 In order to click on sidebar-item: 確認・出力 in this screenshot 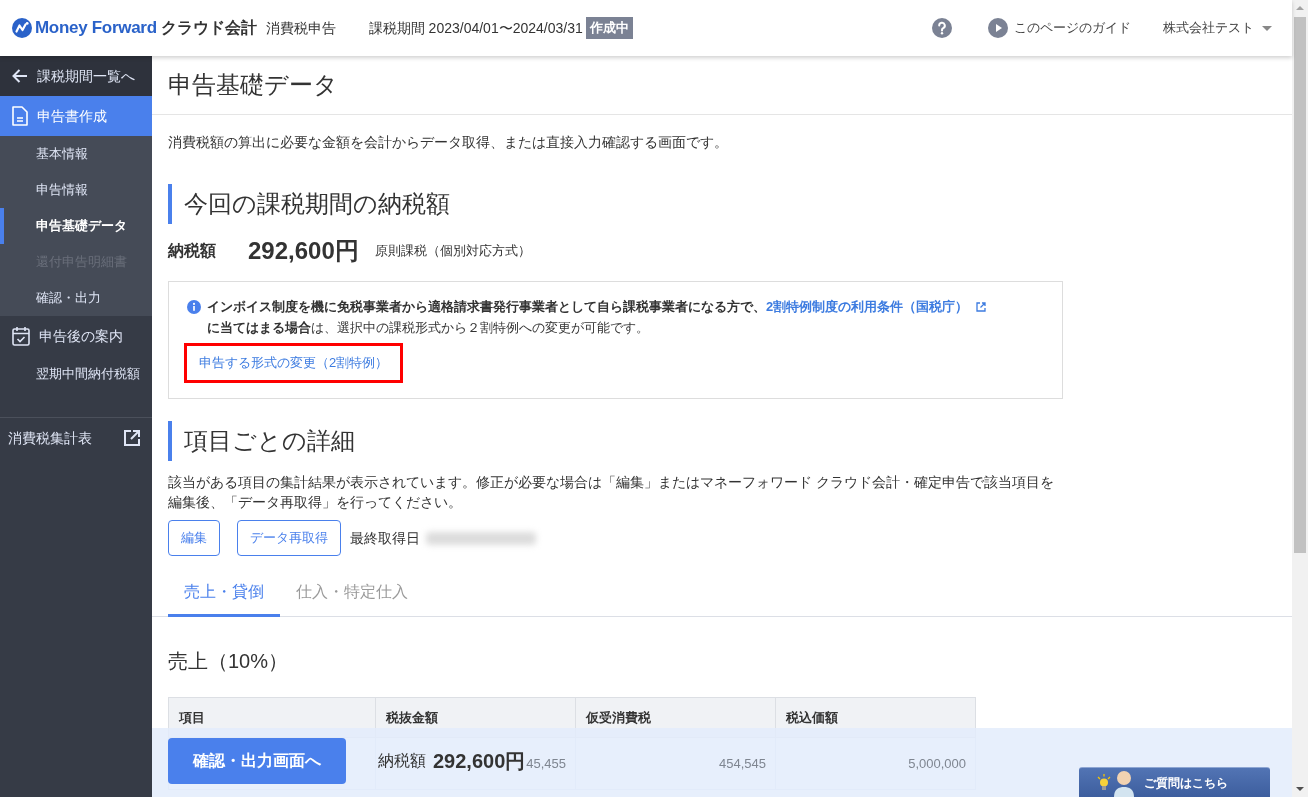, I will do `click(76, 298)`.